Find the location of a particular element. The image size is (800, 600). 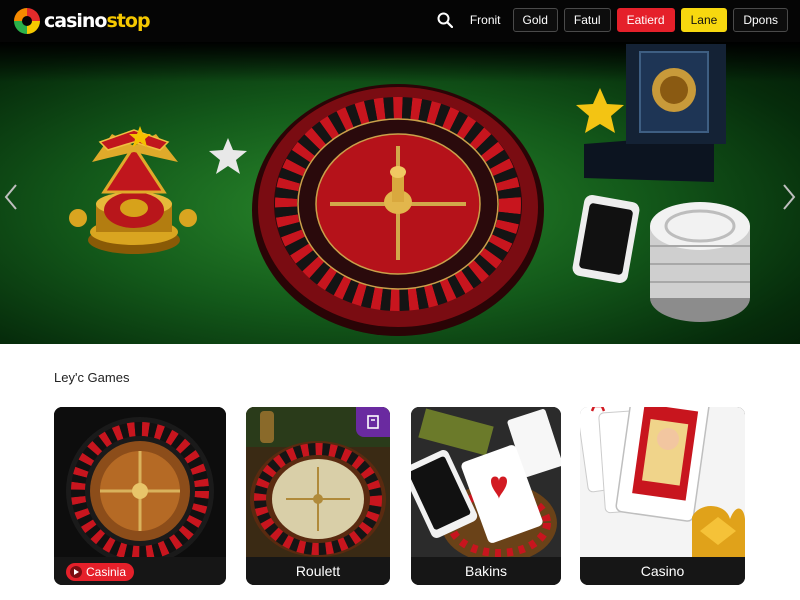

game-card-casinia: Casinia is located at coordinates (140, 496).